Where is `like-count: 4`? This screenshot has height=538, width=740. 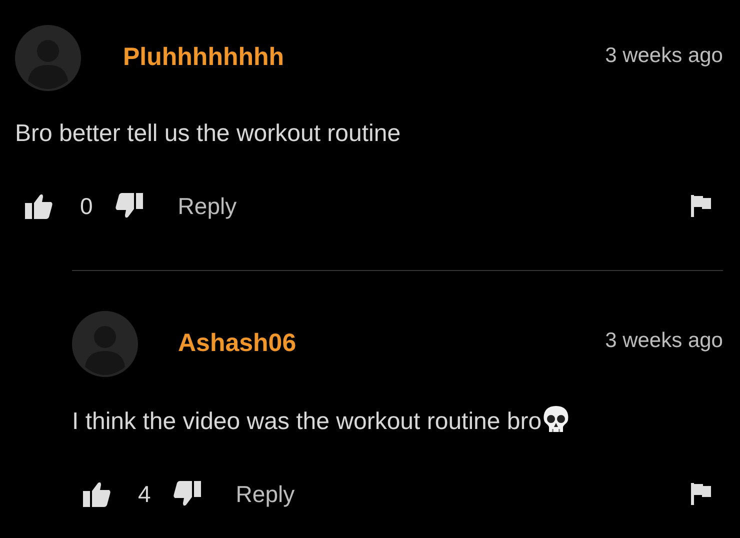
like-count: 4 is located at coordinates (144, 494).